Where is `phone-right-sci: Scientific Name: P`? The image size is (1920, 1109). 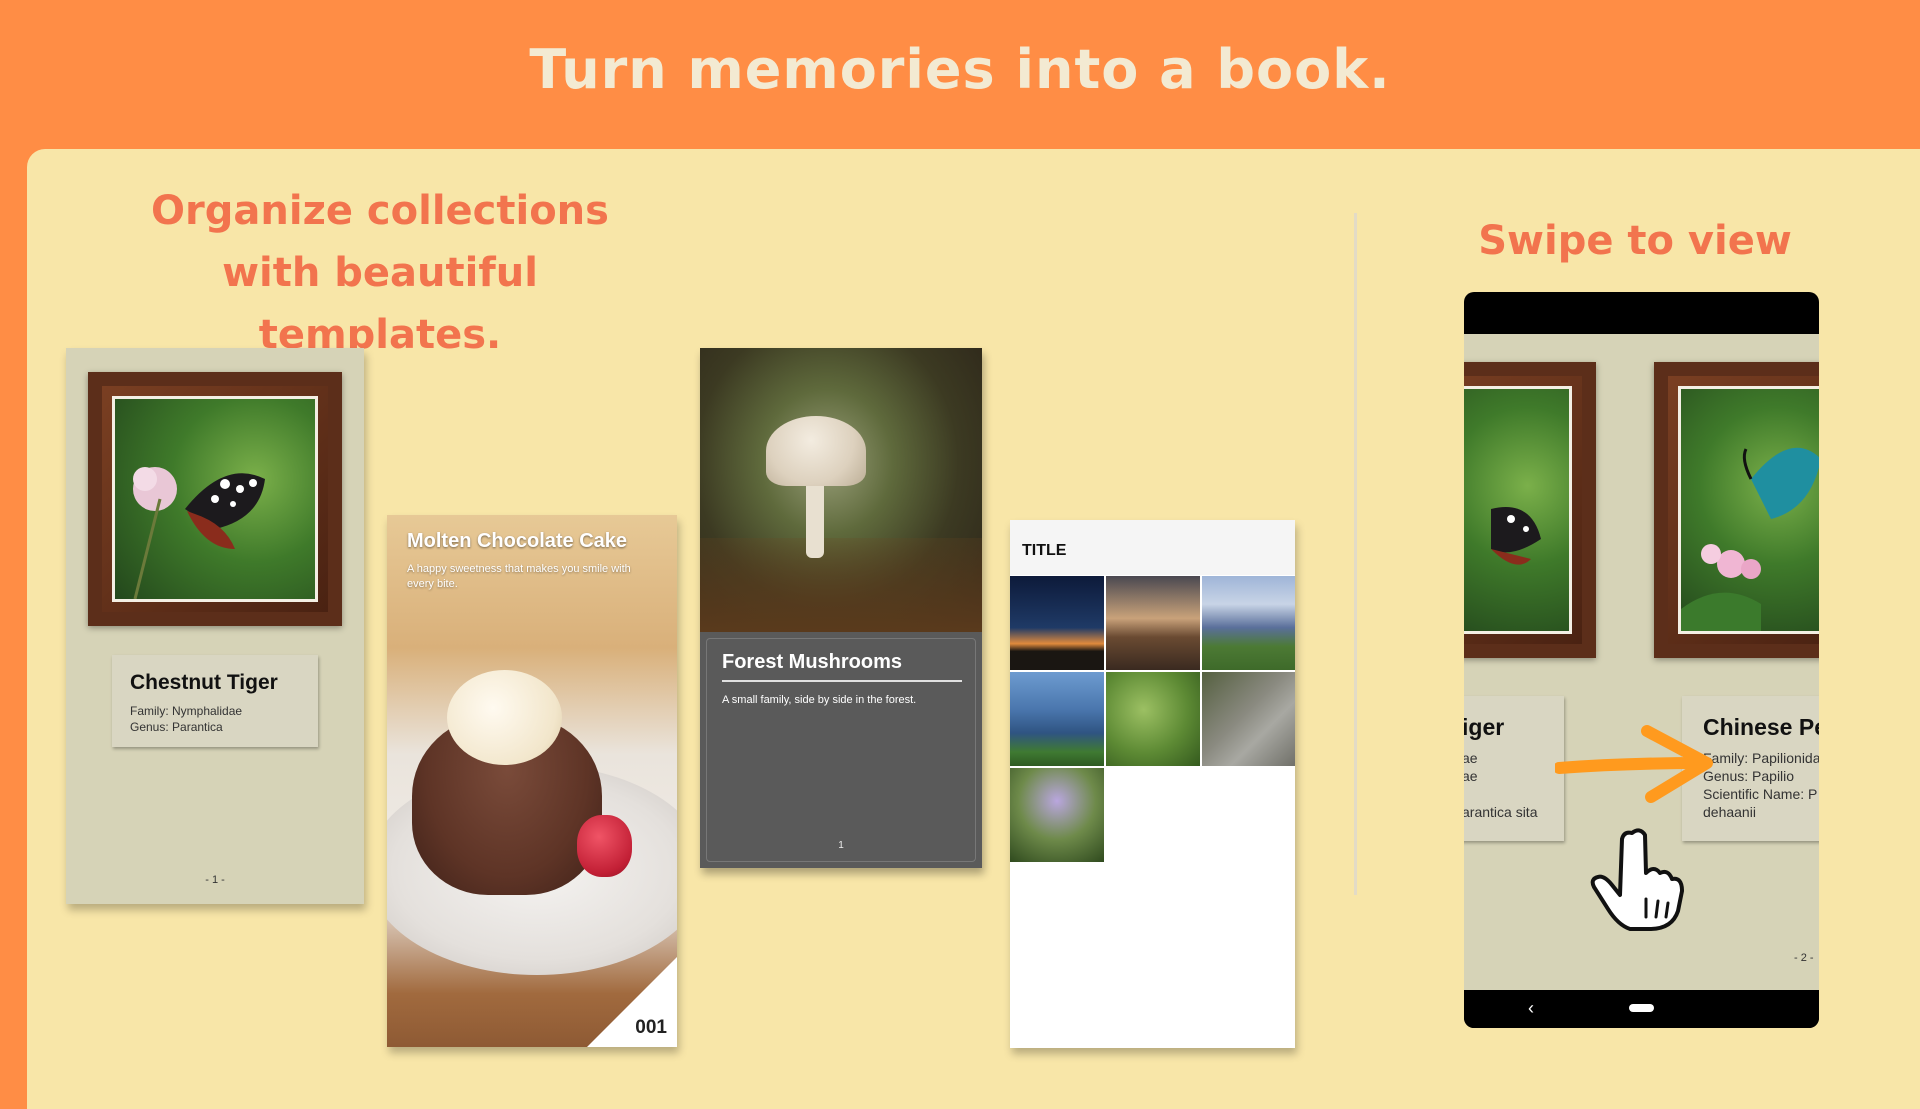
phone-right-sci: Scientific Name: P is located at coordinates (1760, 794).